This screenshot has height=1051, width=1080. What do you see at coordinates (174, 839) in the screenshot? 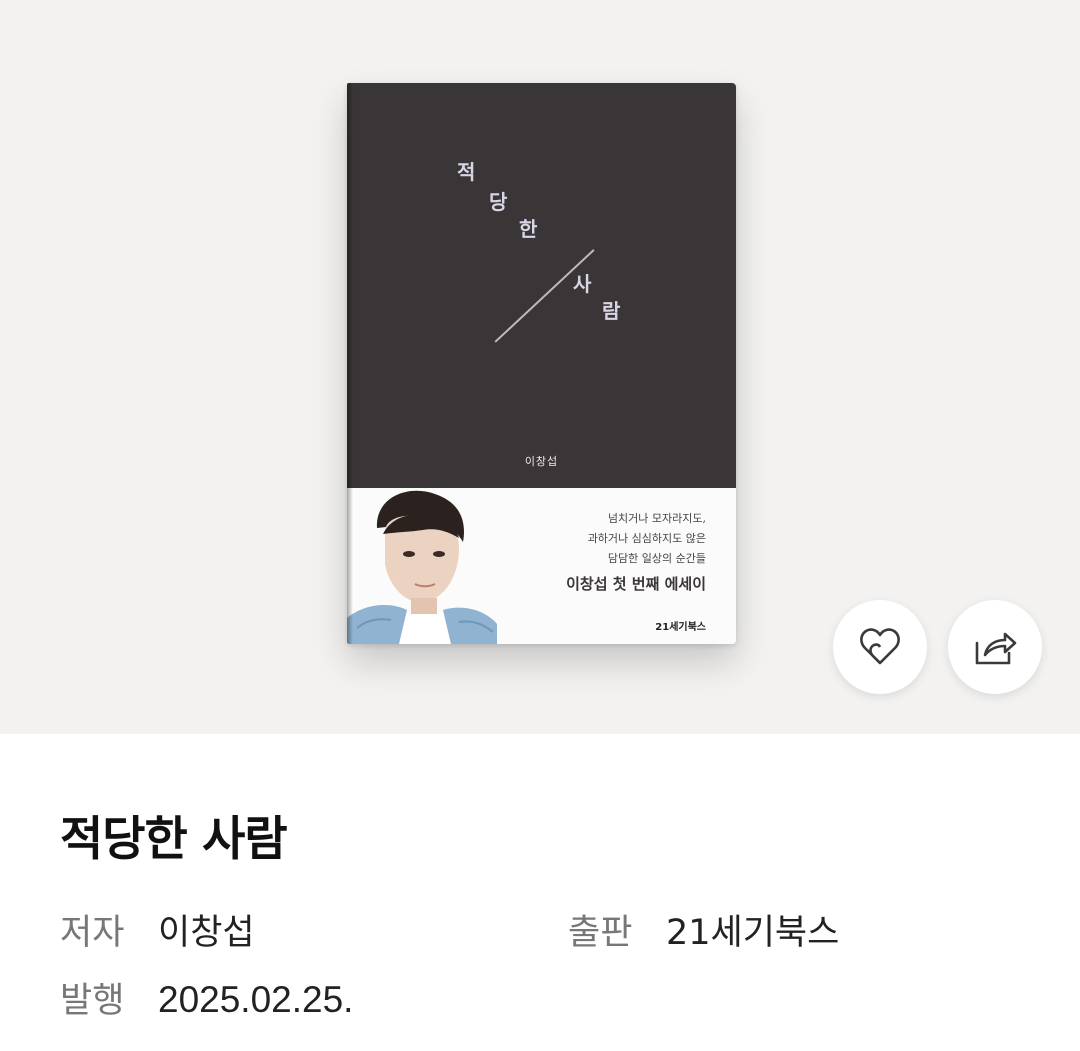
I see `book-title: 적당한 사람` at bounding box center [174, 839].